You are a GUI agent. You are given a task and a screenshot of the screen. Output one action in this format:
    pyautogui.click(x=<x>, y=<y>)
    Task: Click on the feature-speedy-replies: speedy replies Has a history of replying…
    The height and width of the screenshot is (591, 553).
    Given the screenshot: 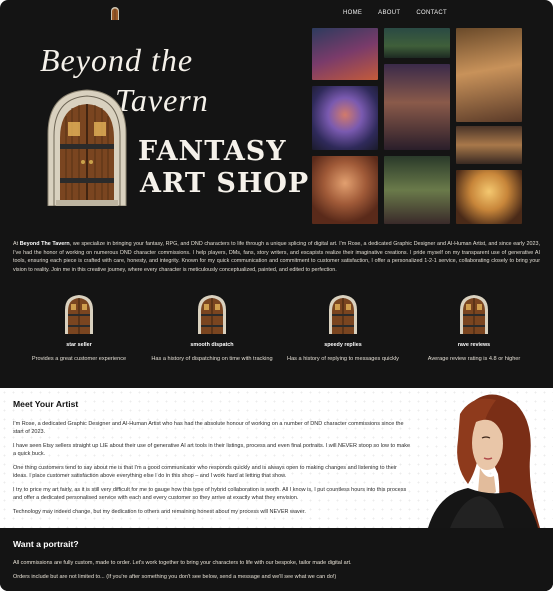 What is the action you would take?
    pyautogui.click(x=343, y=328)
    